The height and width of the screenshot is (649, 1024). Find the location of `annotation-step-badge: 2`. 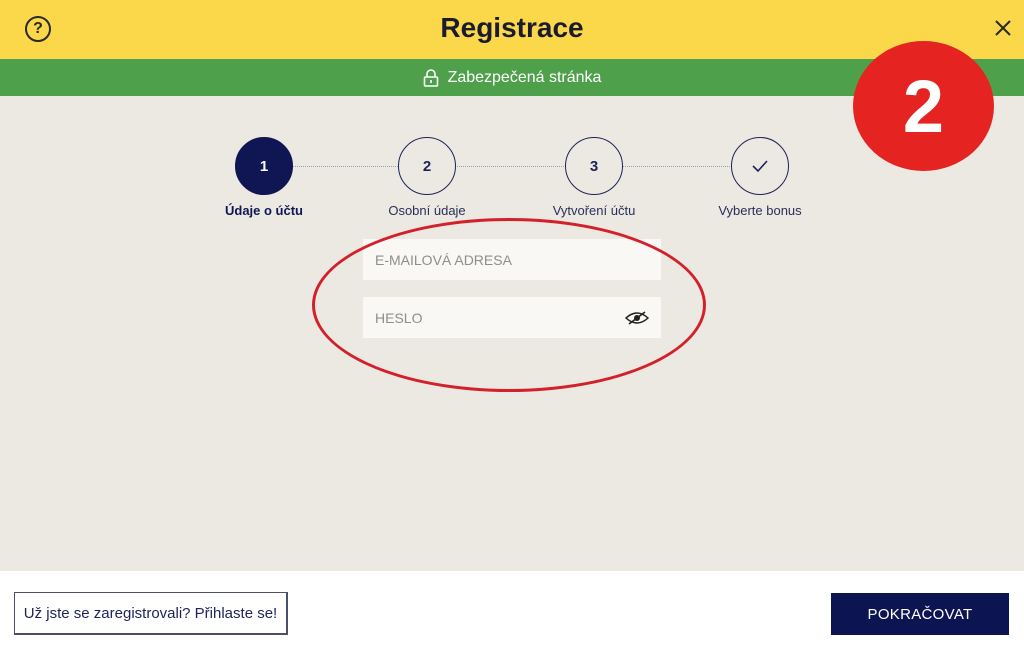

annotation-step-badge: 2 is located at coordinates (923, 106).